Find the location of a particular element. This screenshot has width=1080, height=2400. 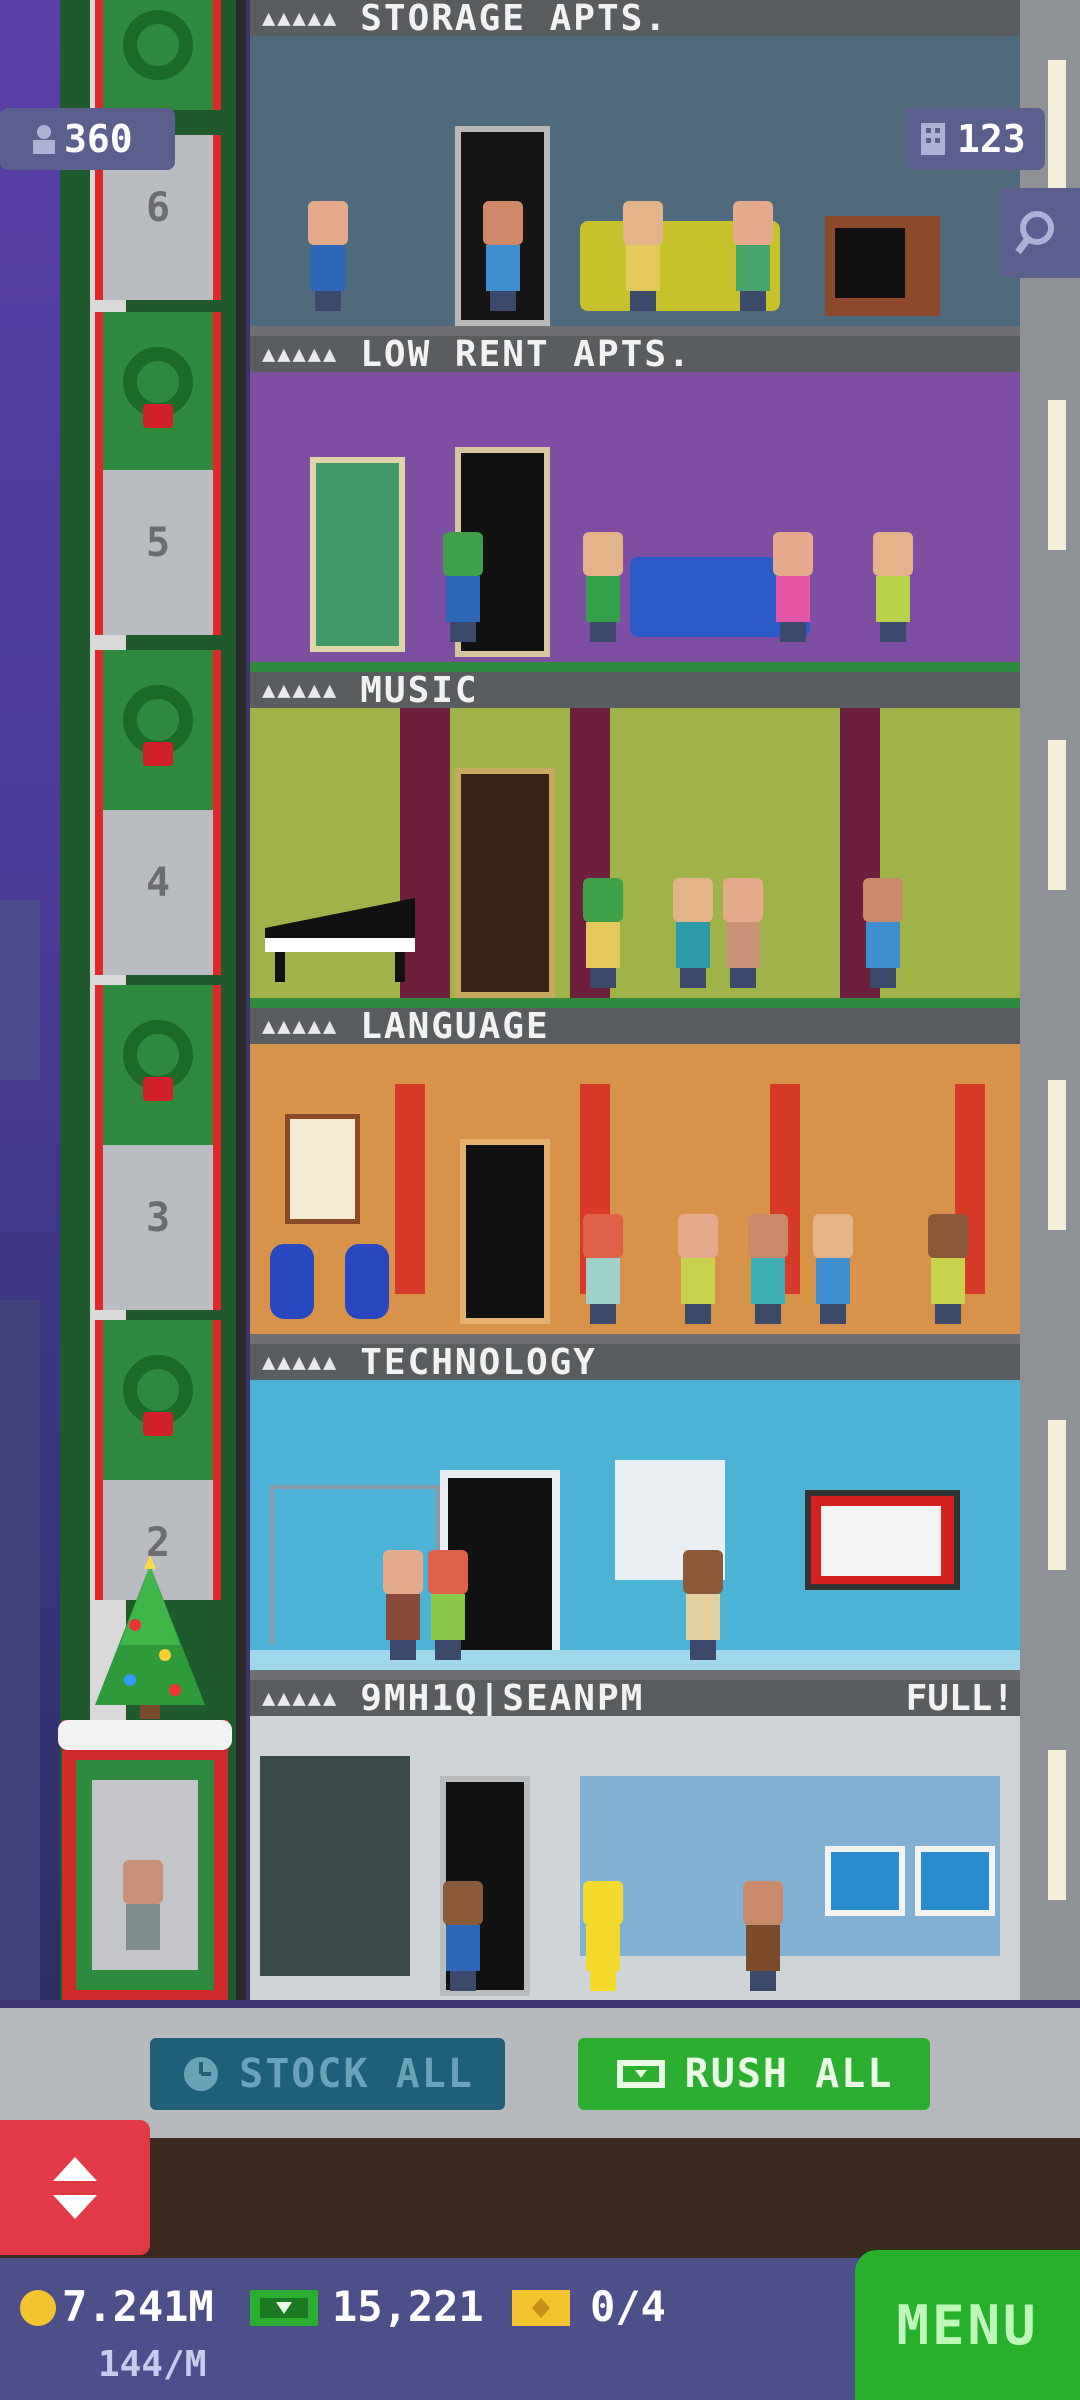

green-door is located at coordinates (357, 554).